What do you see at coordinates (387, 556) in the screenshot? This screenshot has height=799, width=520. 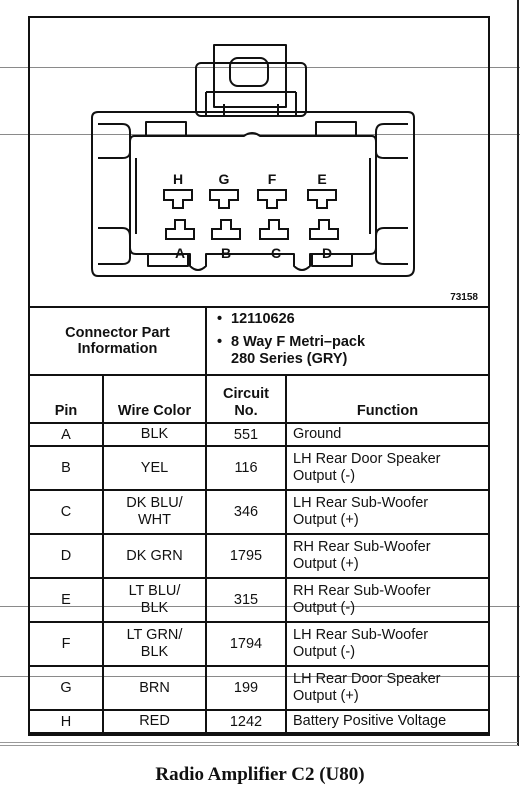 I see `function-cell: RH Rear Sub-Woofer Output (+)` at bounding box center [387, 556].